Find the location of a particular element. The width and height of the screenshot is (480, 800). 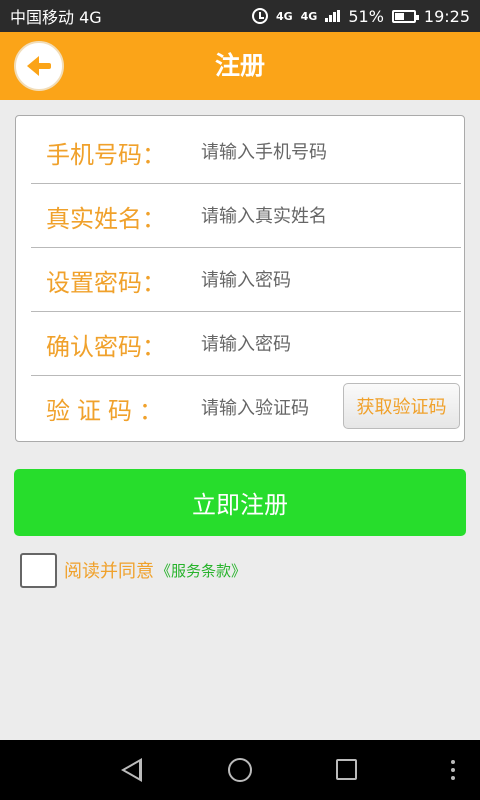

alarm-icon is located at coordinates (259, 16).